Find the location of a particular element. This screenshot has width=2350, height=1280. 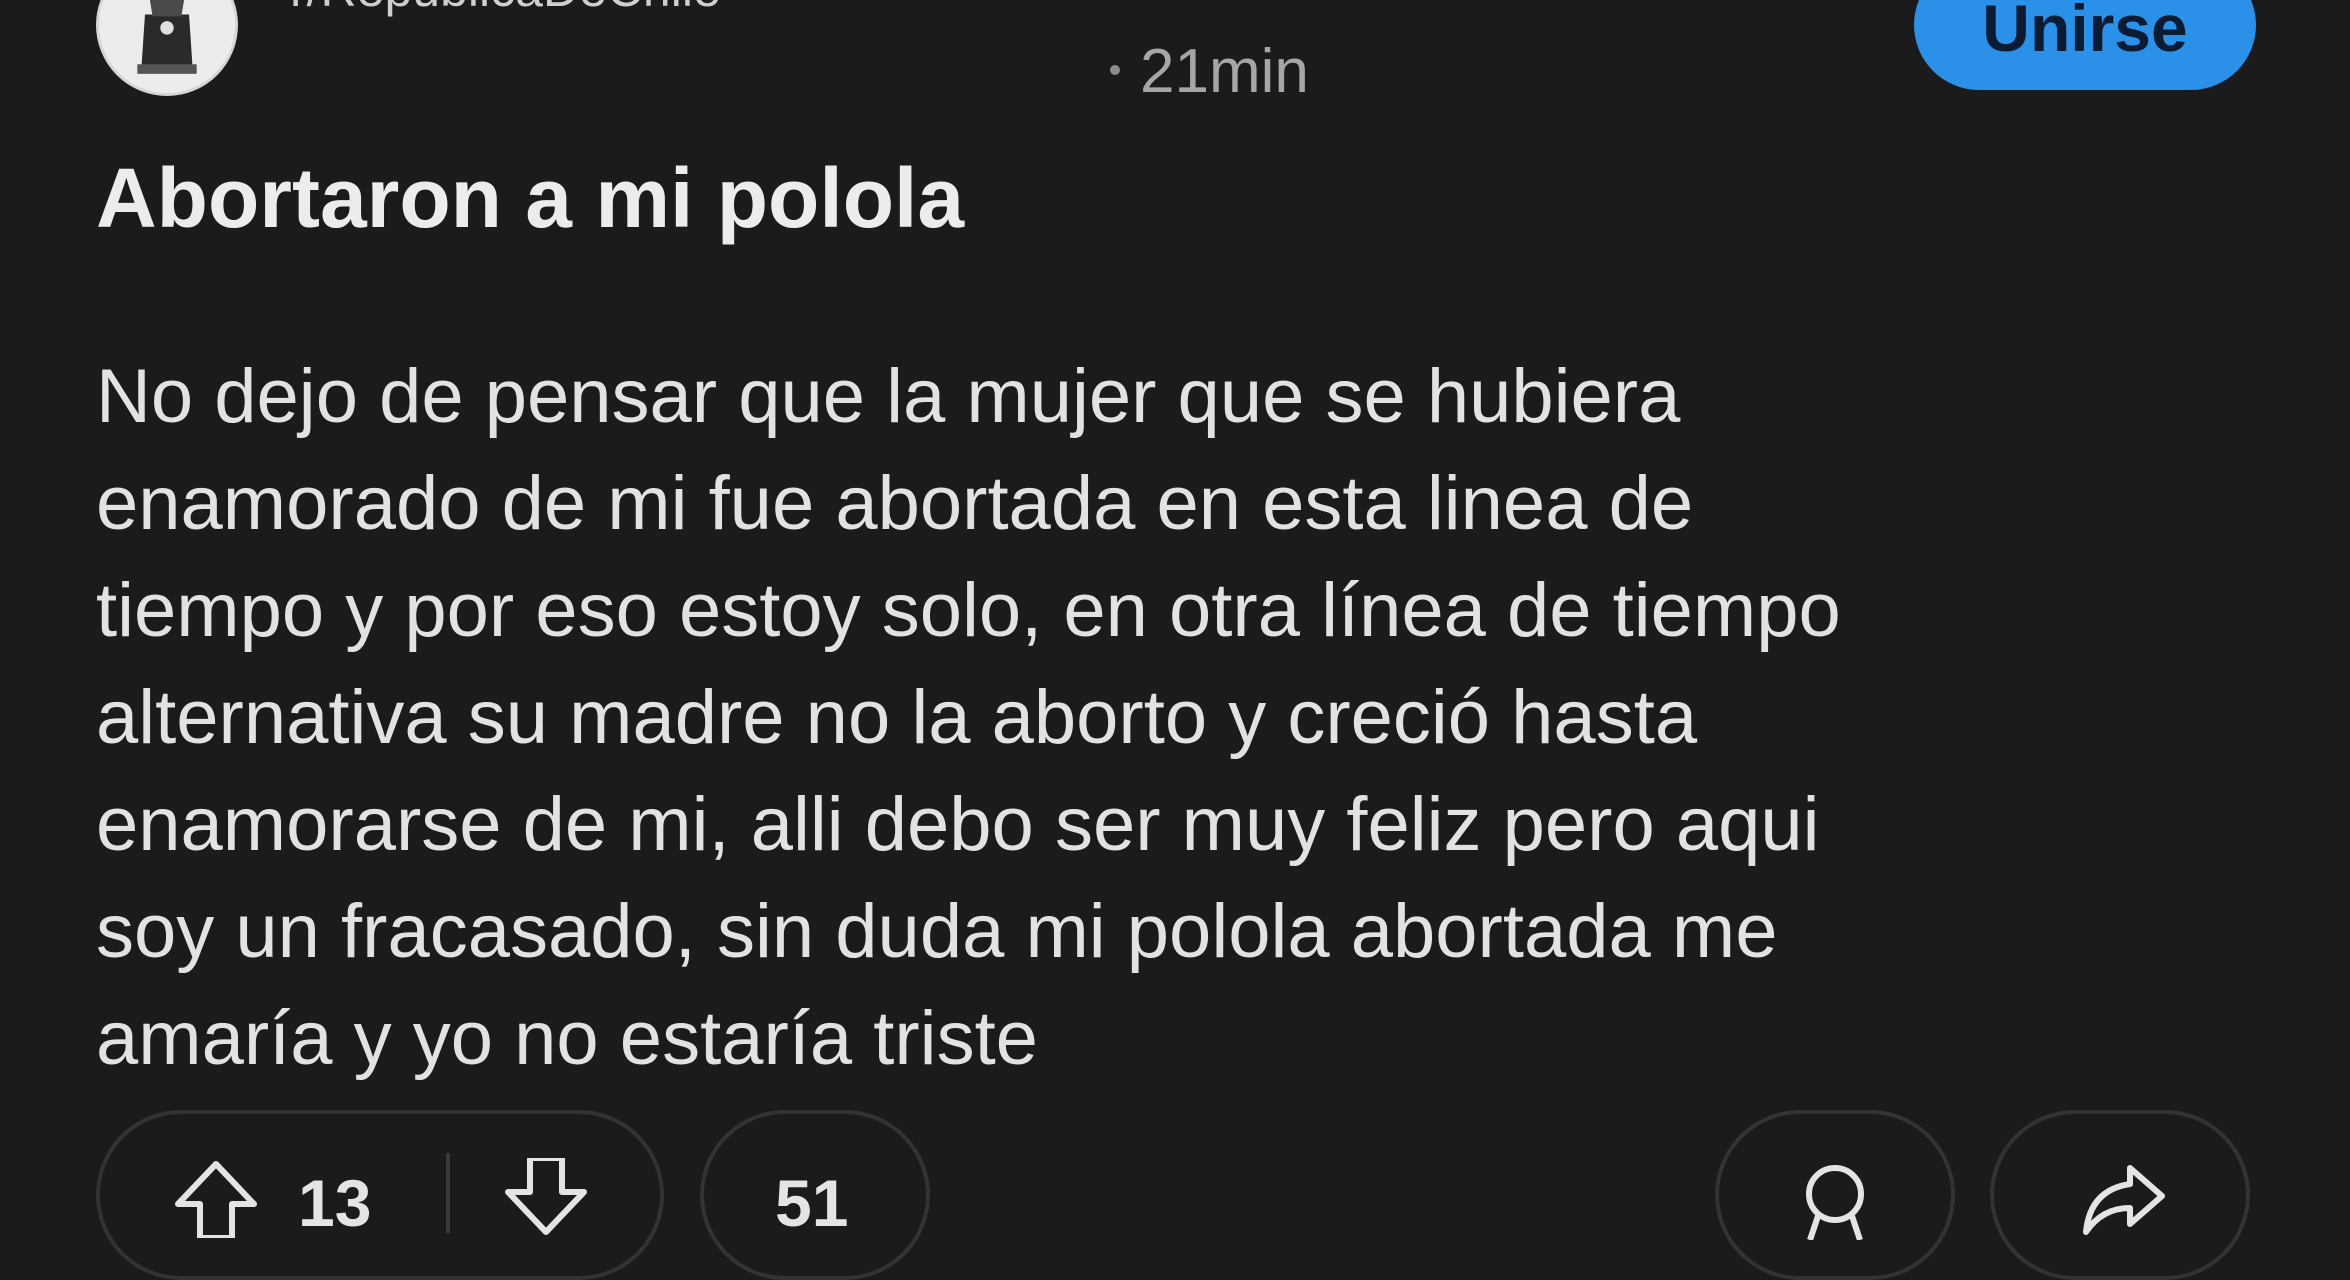

subreddit-icon is located at coordinates (167, 46).